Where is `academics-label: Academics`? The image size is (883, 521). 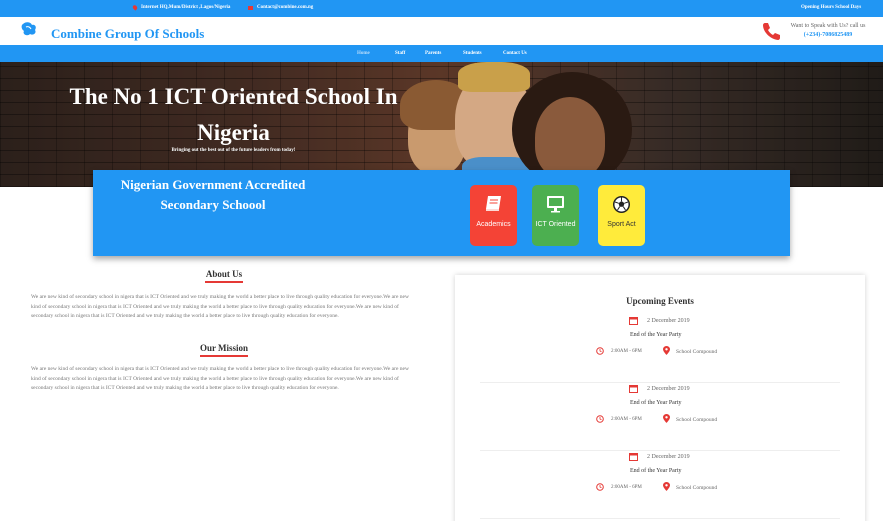 academics-label: Academics is located at coordinates (493, 224).